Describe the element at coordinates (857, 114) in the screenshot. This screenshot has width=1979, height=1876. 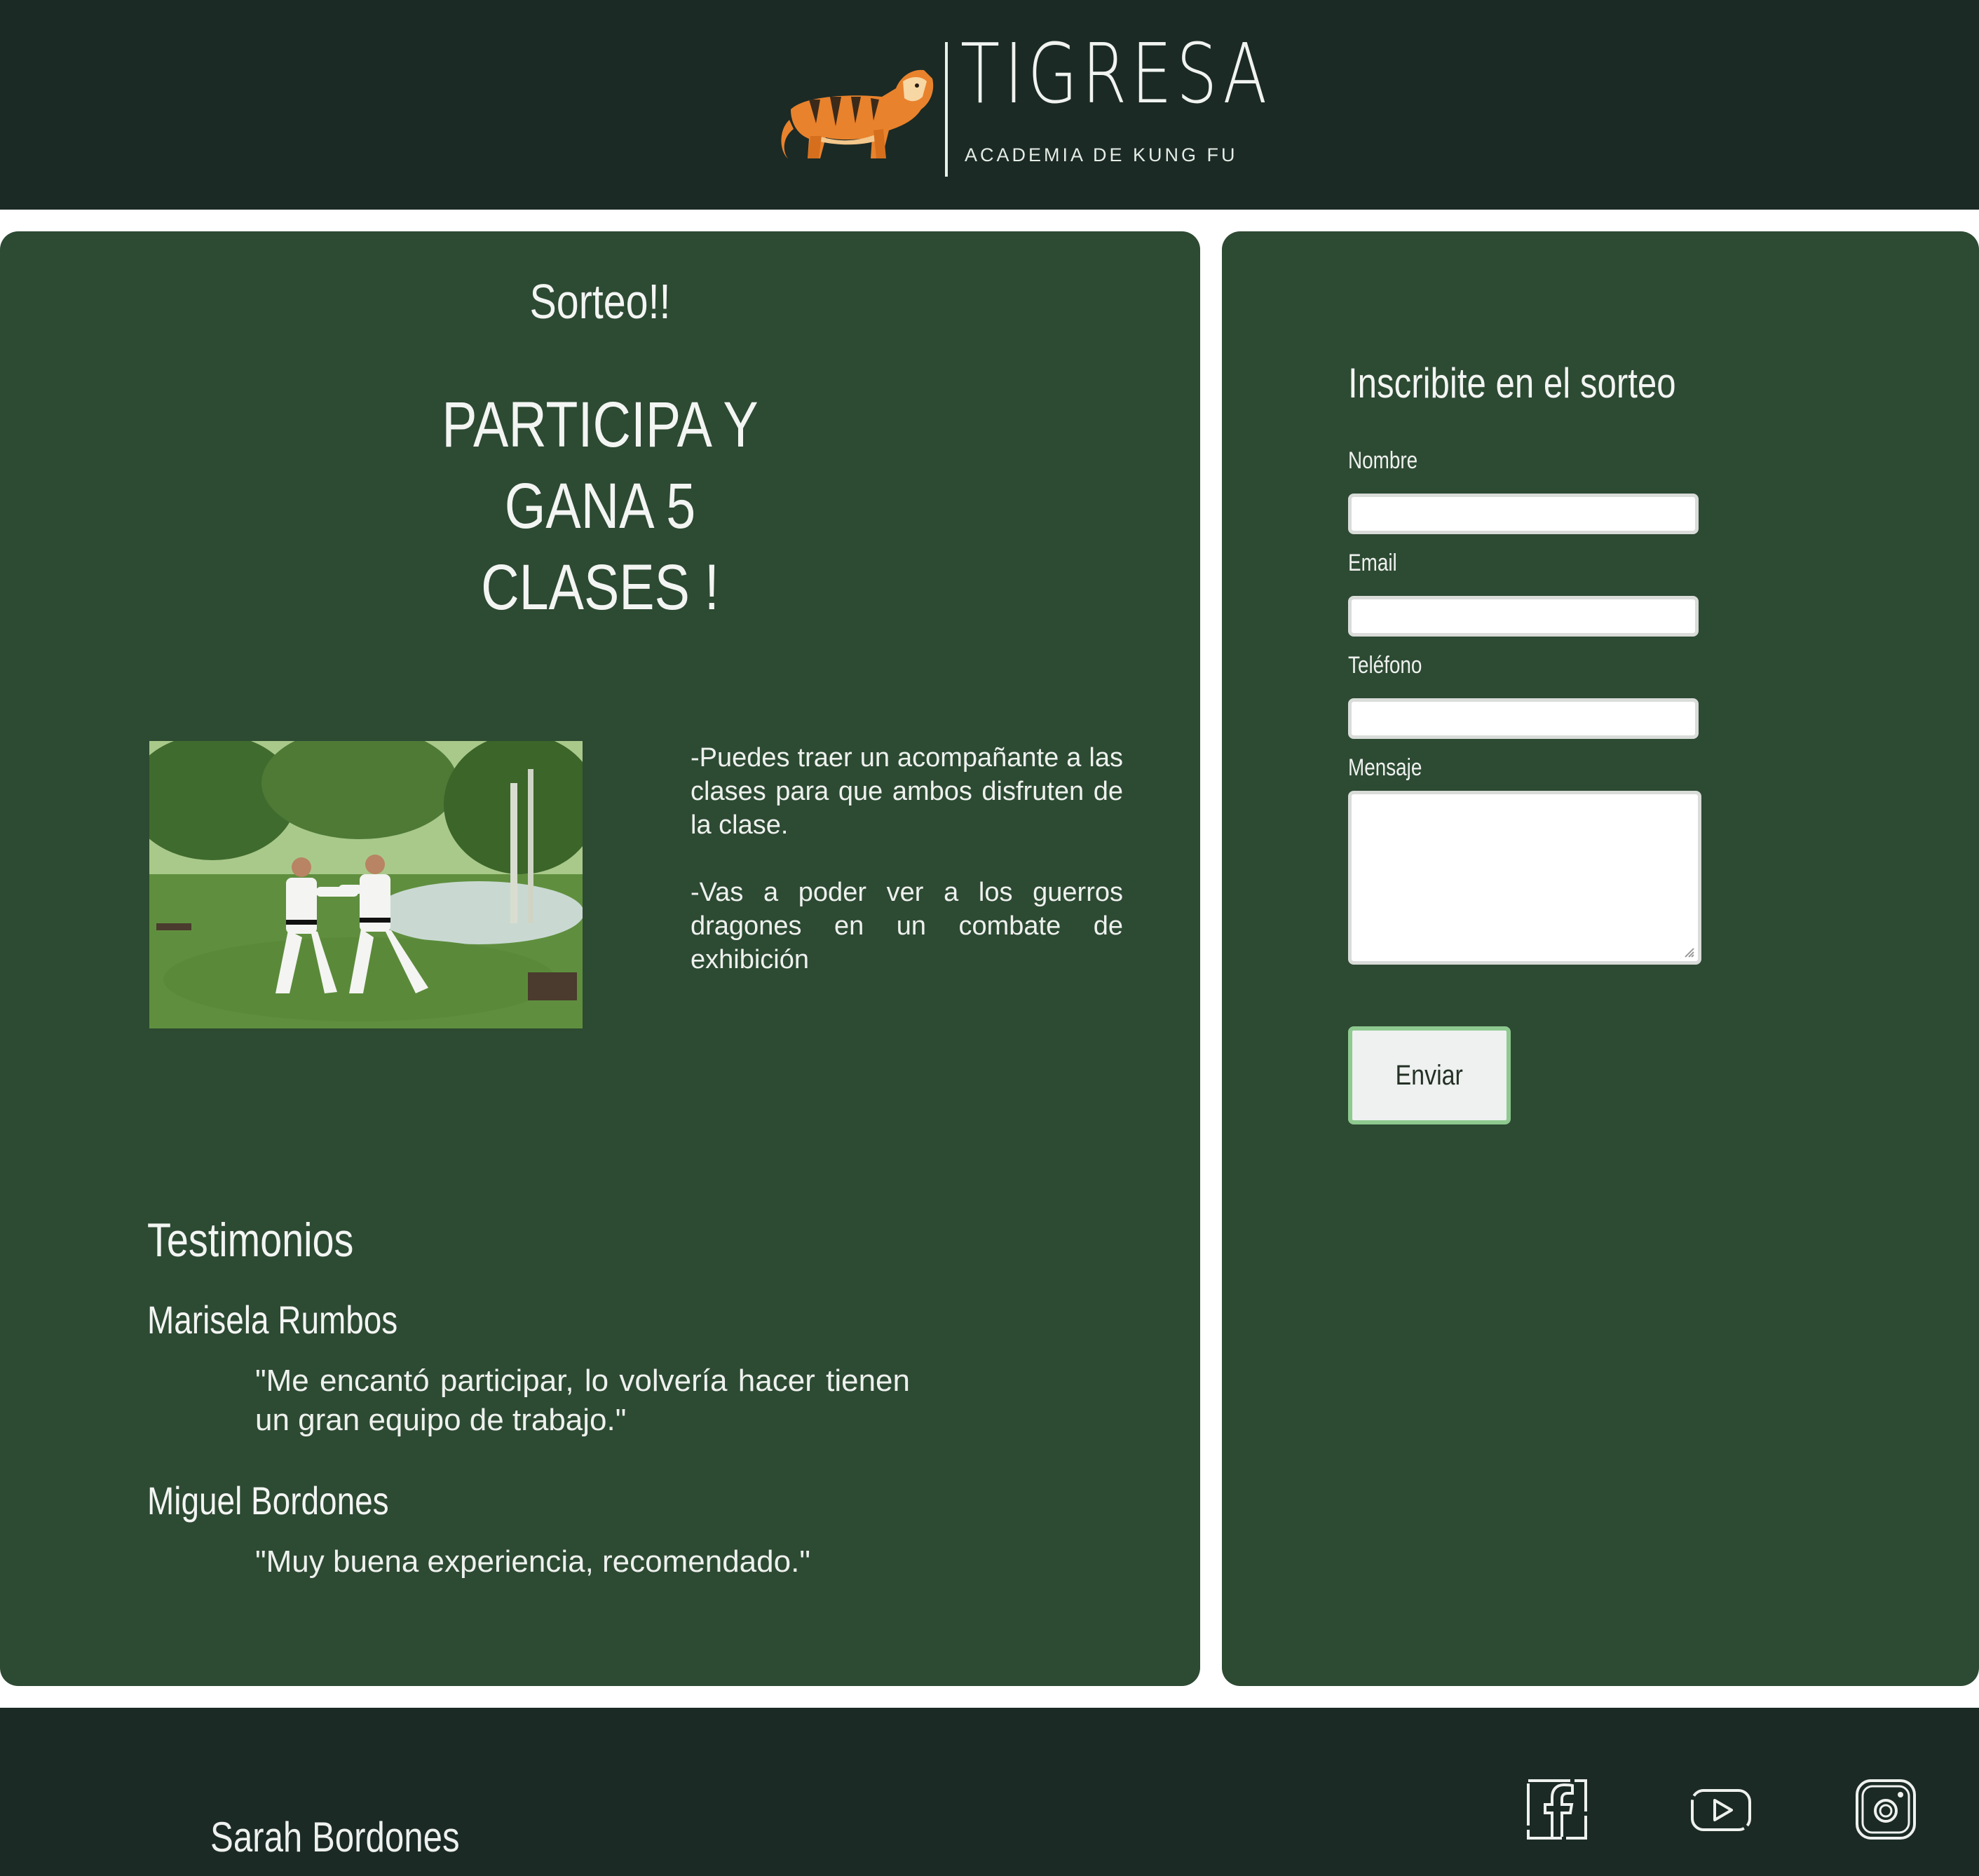
I see `tiger-icon` at that location.